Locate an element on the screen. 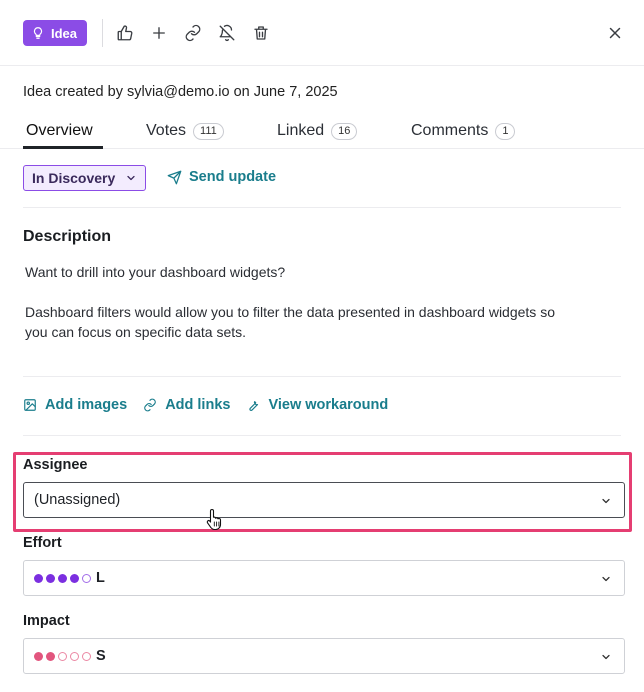  add-images-button: Add images is located at coordinates (75, 405).